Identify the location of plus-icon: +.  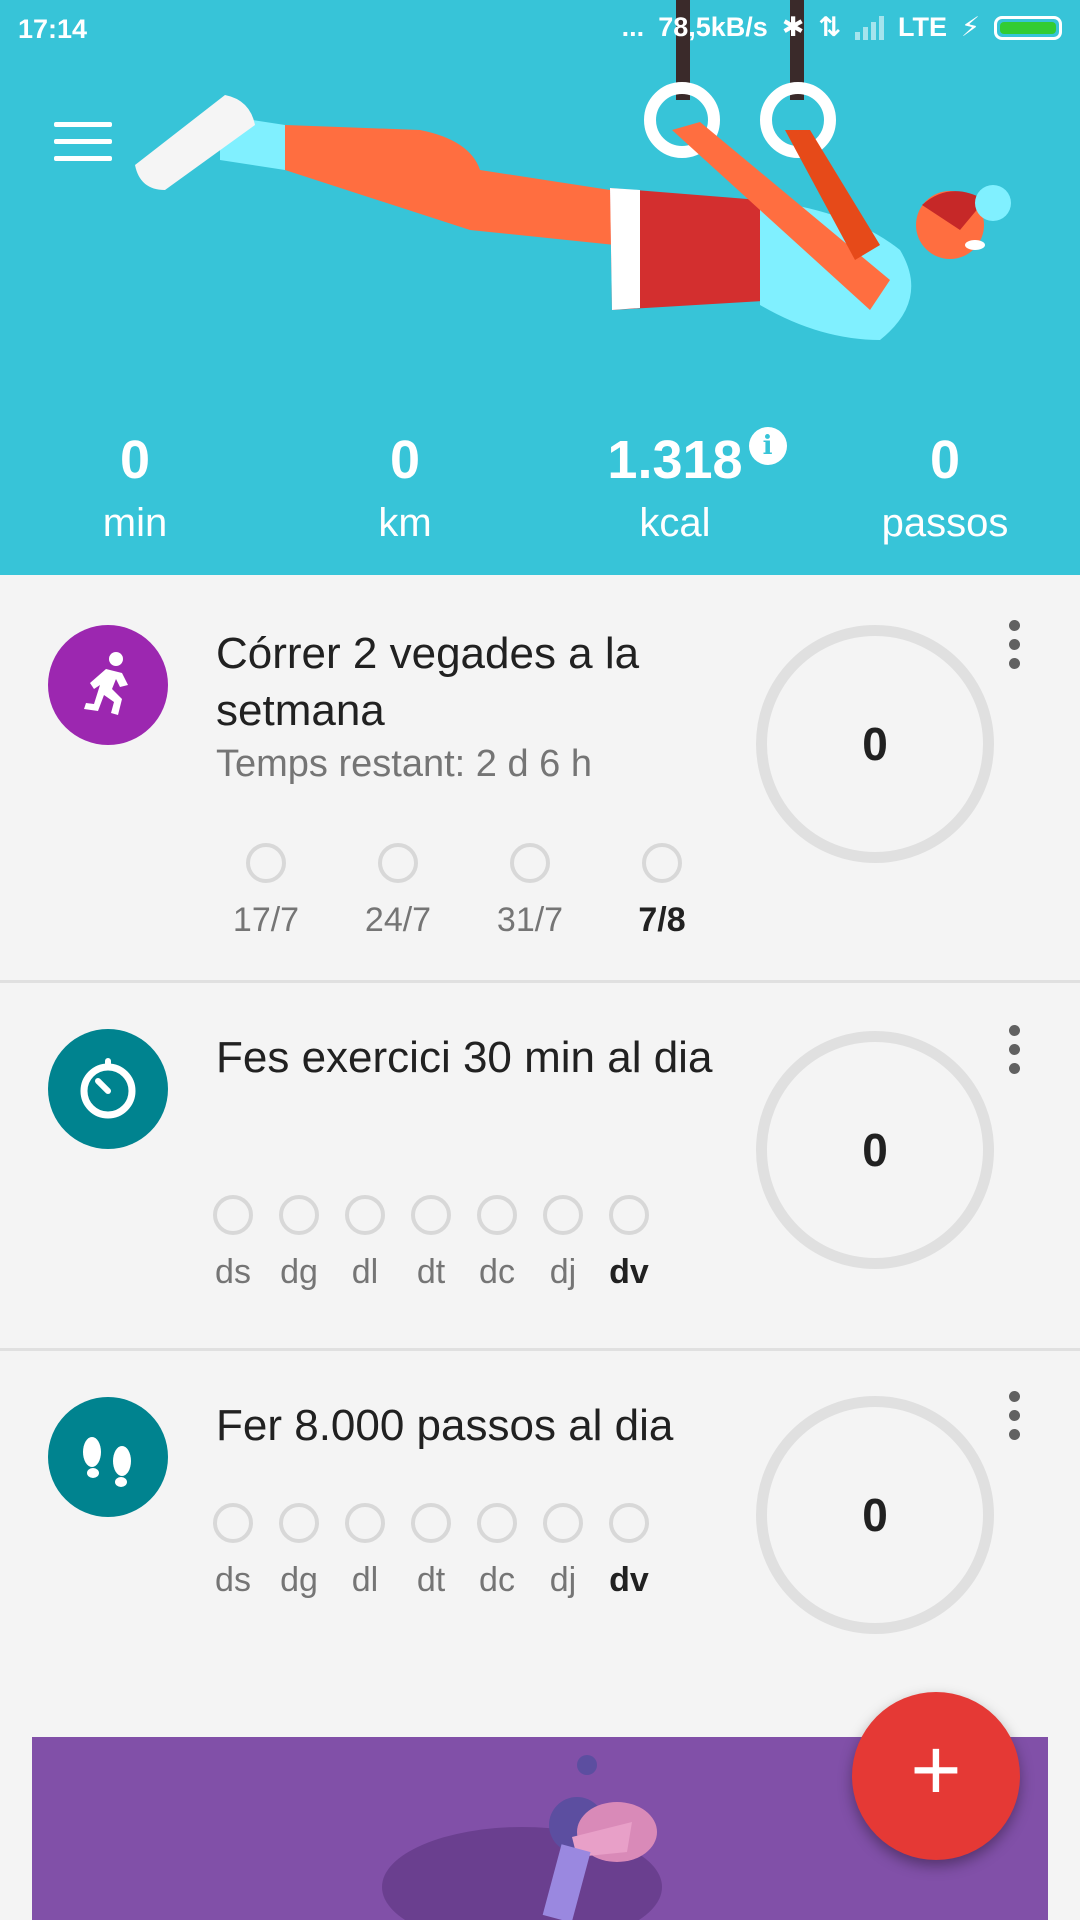
(936, 1769).